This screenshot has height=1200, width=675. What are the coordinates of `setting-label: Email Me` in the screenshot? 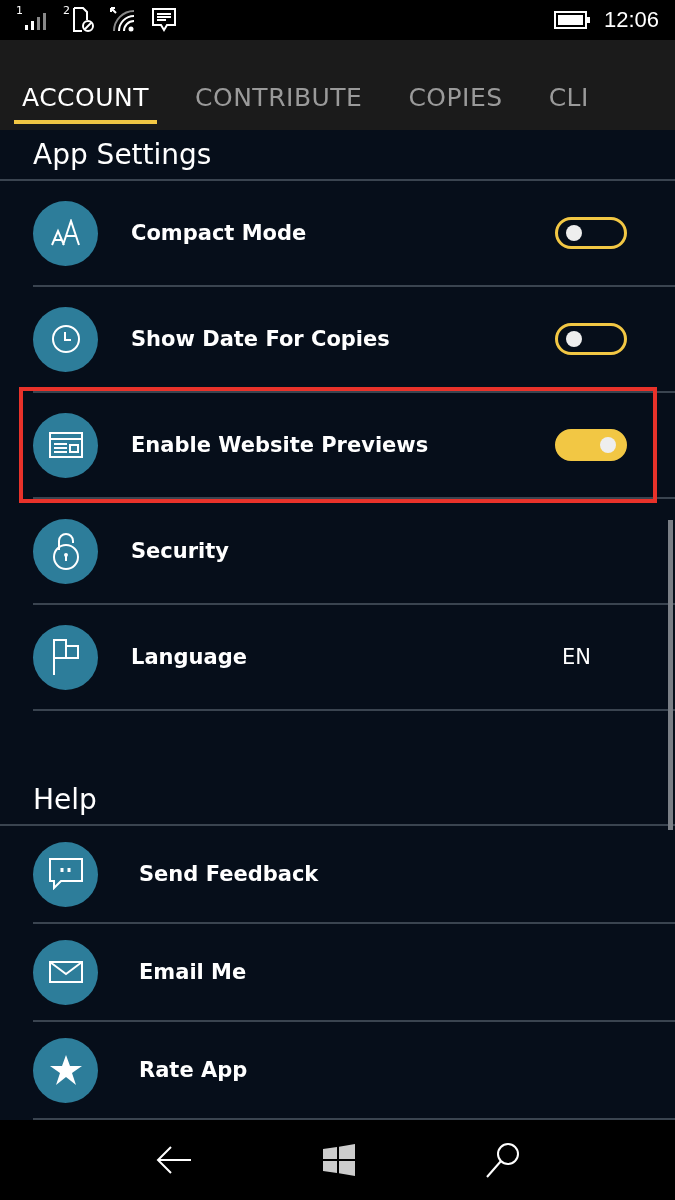 It's located at (383, 972).